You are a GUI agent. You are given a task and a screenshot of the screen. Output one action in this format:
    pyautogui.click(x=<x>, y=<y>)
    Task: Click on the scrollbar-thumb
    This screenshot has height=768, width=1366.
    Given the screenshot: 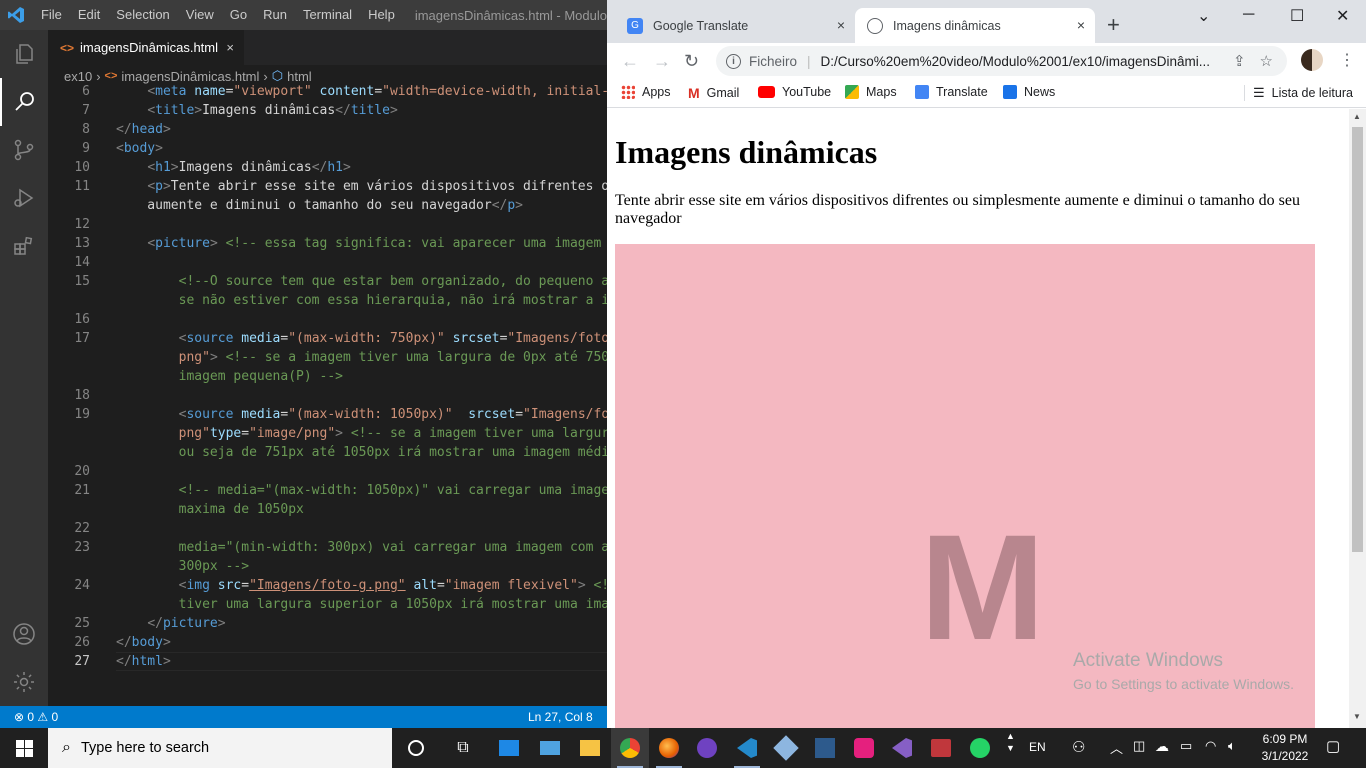 What is the action you would take?
    pyautogui.click(x=1357, y=339)
    